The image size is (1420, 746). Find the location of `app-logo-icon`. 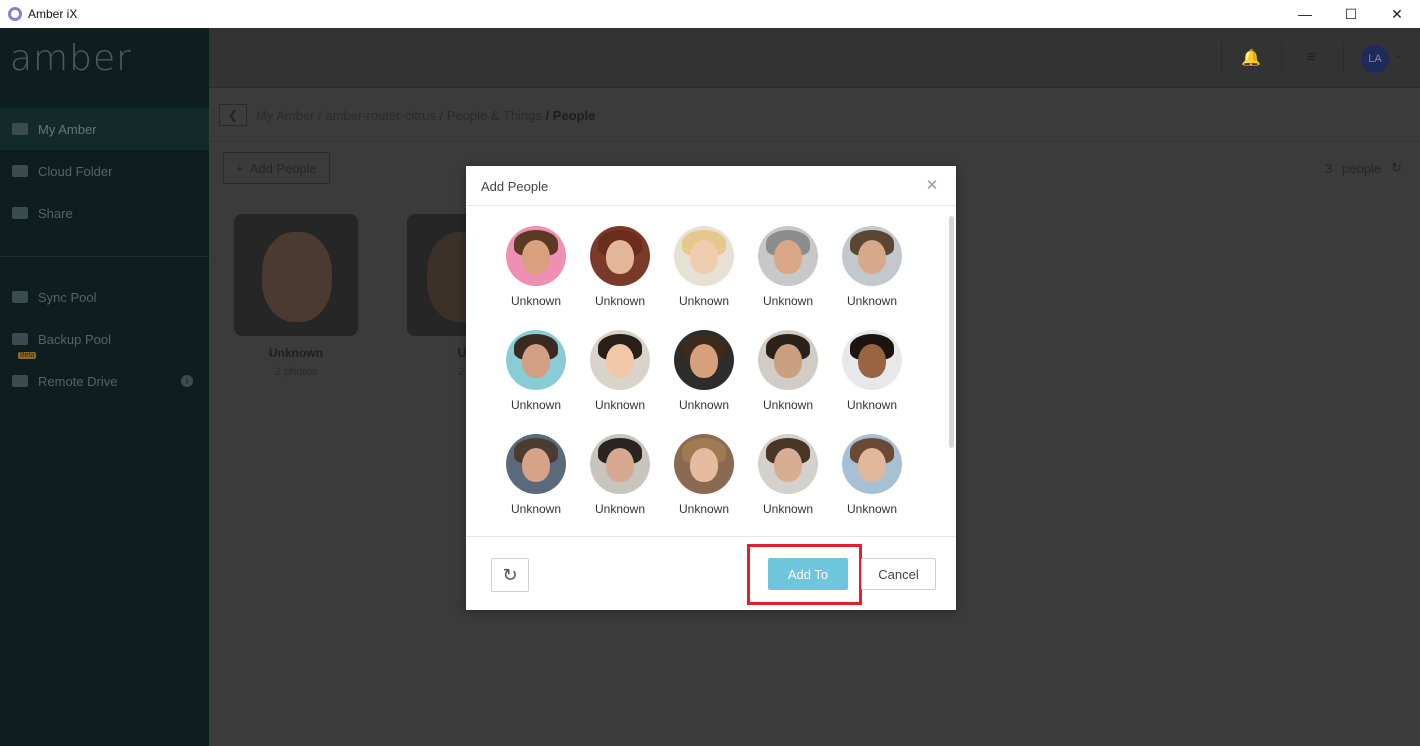

app-logo-icon is located at coordinates (15, 14).